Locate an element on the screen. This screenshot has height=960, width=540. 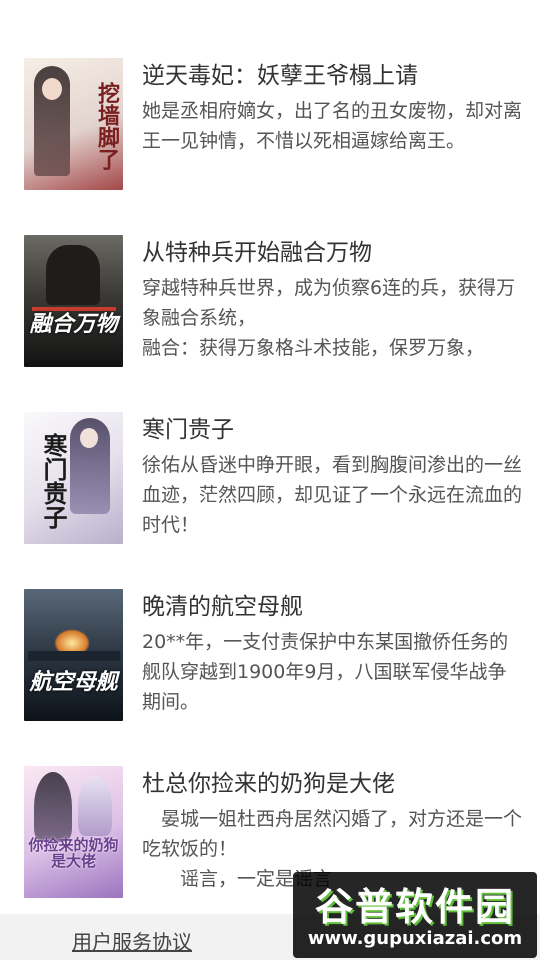
book-cover: 你捡来的奶狗是大佬 is located at coordinates (73, 832).